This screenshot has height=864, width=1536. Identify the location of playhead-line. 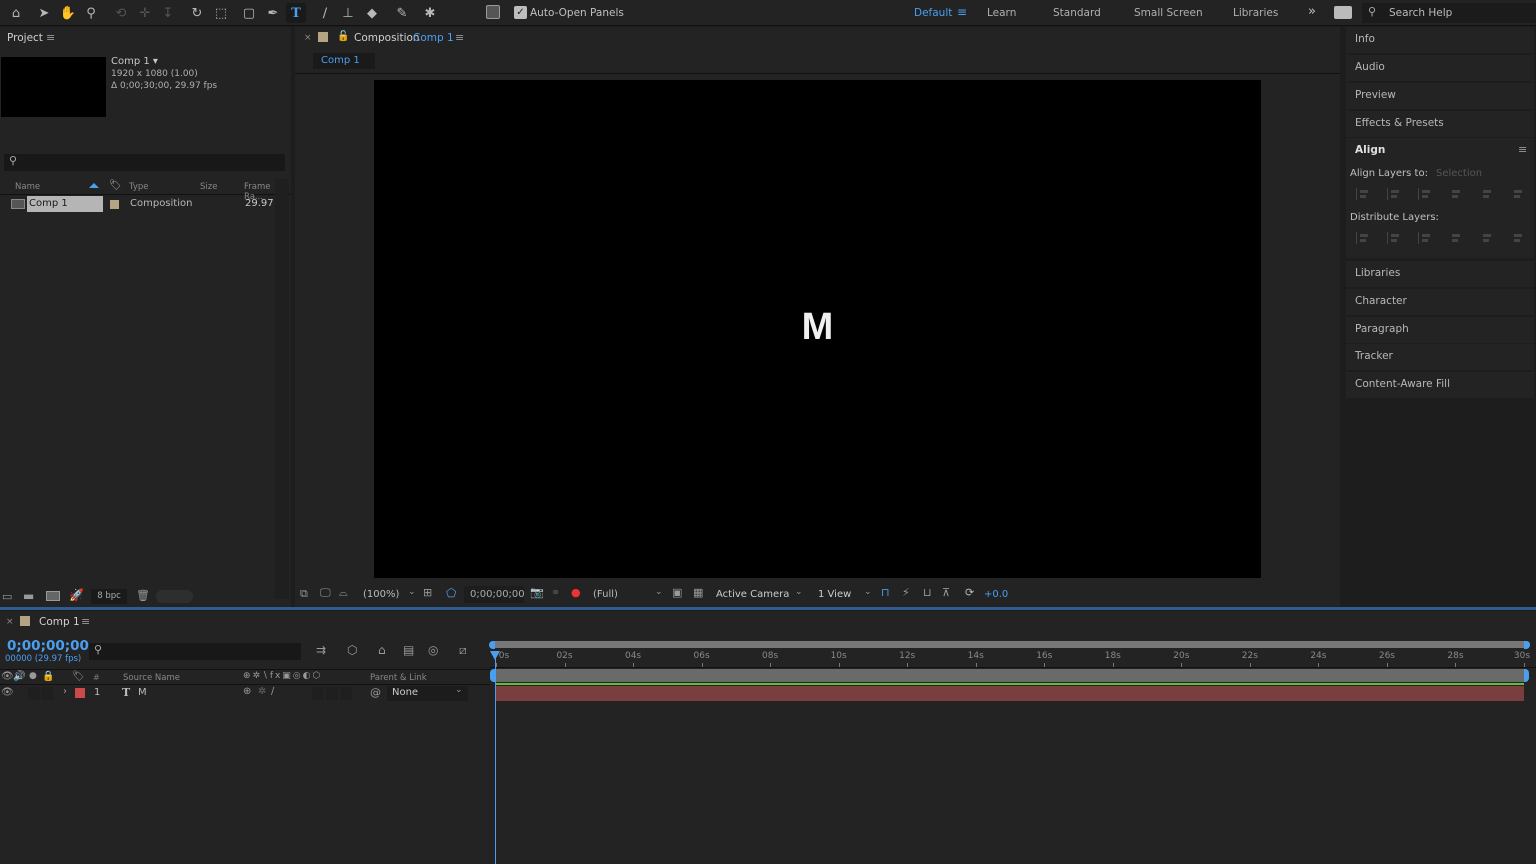
(495, 758).